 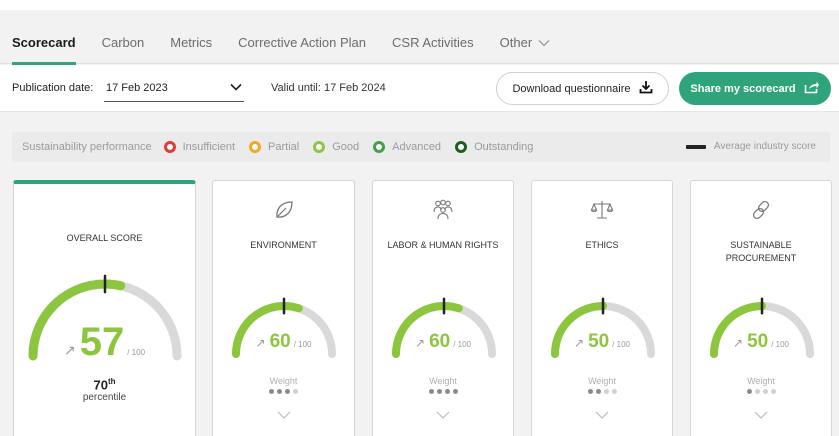 I want to click on procurement-score-value: ↗ 50 / 100, so click(x=761, y=342).